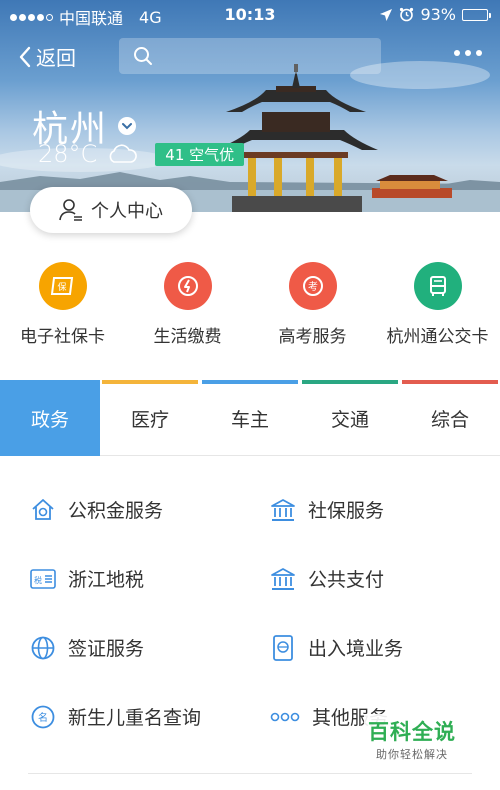  What do you see at coordinates (127, 126) in the screenshot?
I see `chevron-down-icon` at bounding box center [127, 126].